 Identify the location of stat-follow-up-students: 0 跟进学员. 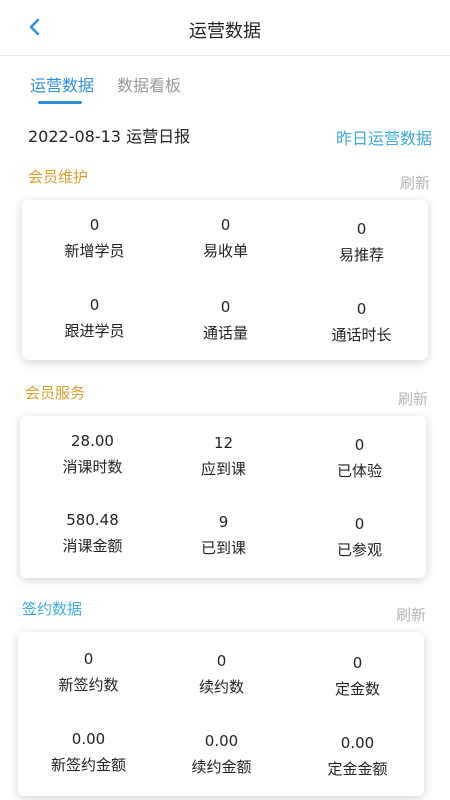
(94, 318).